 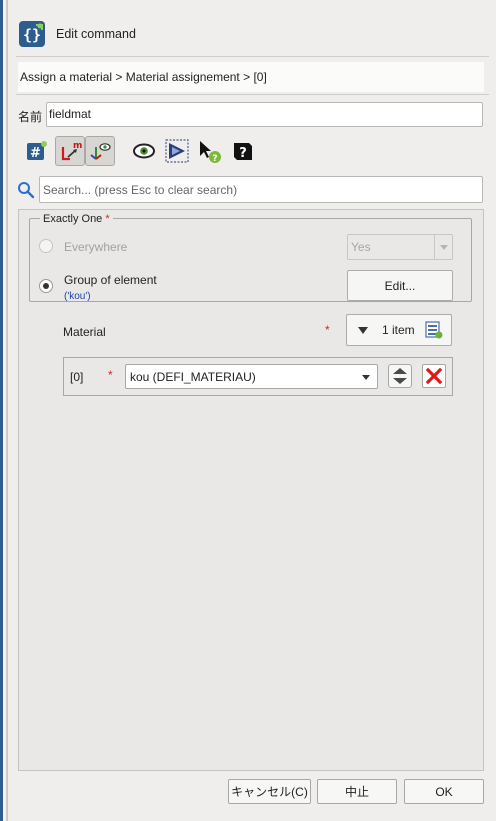 What do you see at coordinates (30, 117) in the screenshot?
I see `name-label: 名前` at bounding box center [30, 117].